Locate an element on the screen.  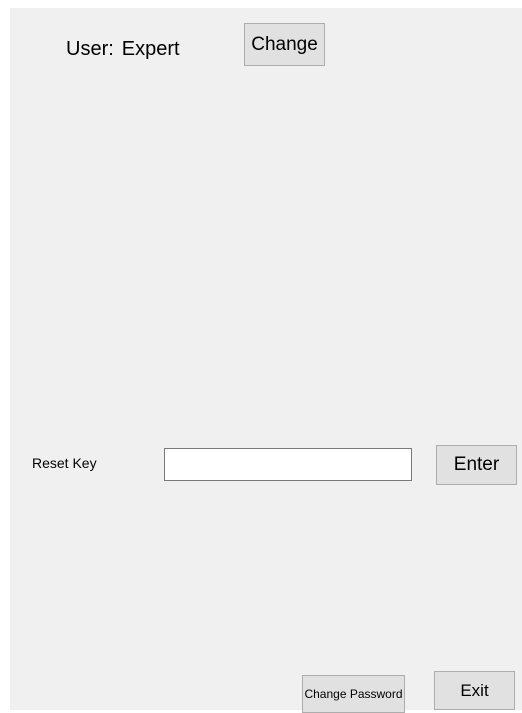
user-name: Expert is located at coordinates (150, 49).